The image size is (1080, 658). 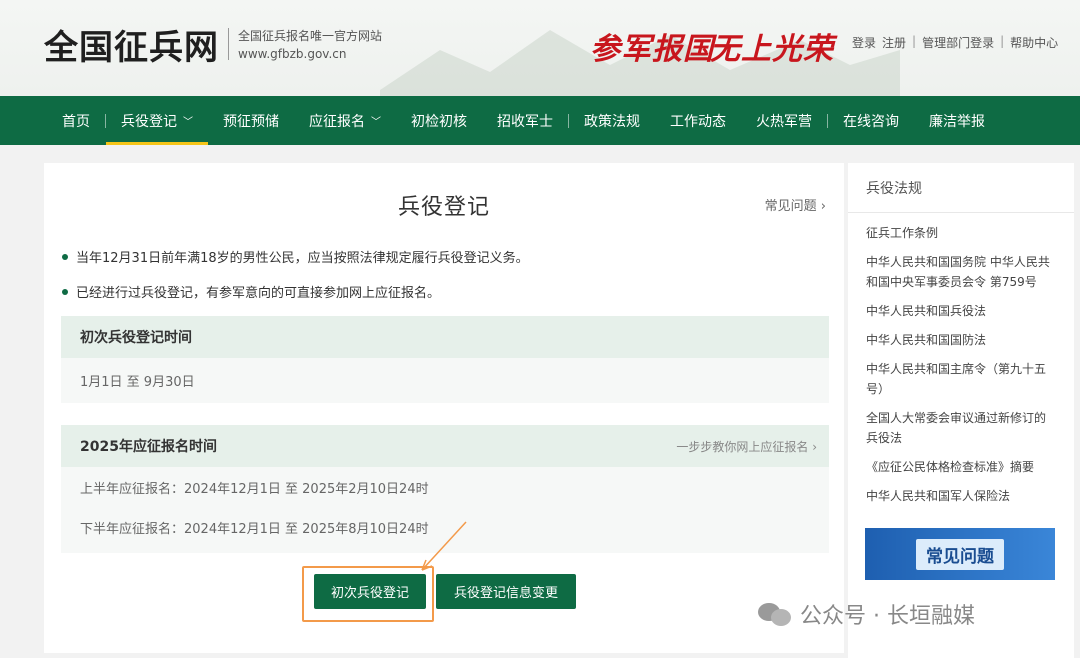 What do you see at coordinates (445, 380) in the screenshot?
I see `panel-body: 1月1日 至 9月30日` at bounding box center [445, 380].